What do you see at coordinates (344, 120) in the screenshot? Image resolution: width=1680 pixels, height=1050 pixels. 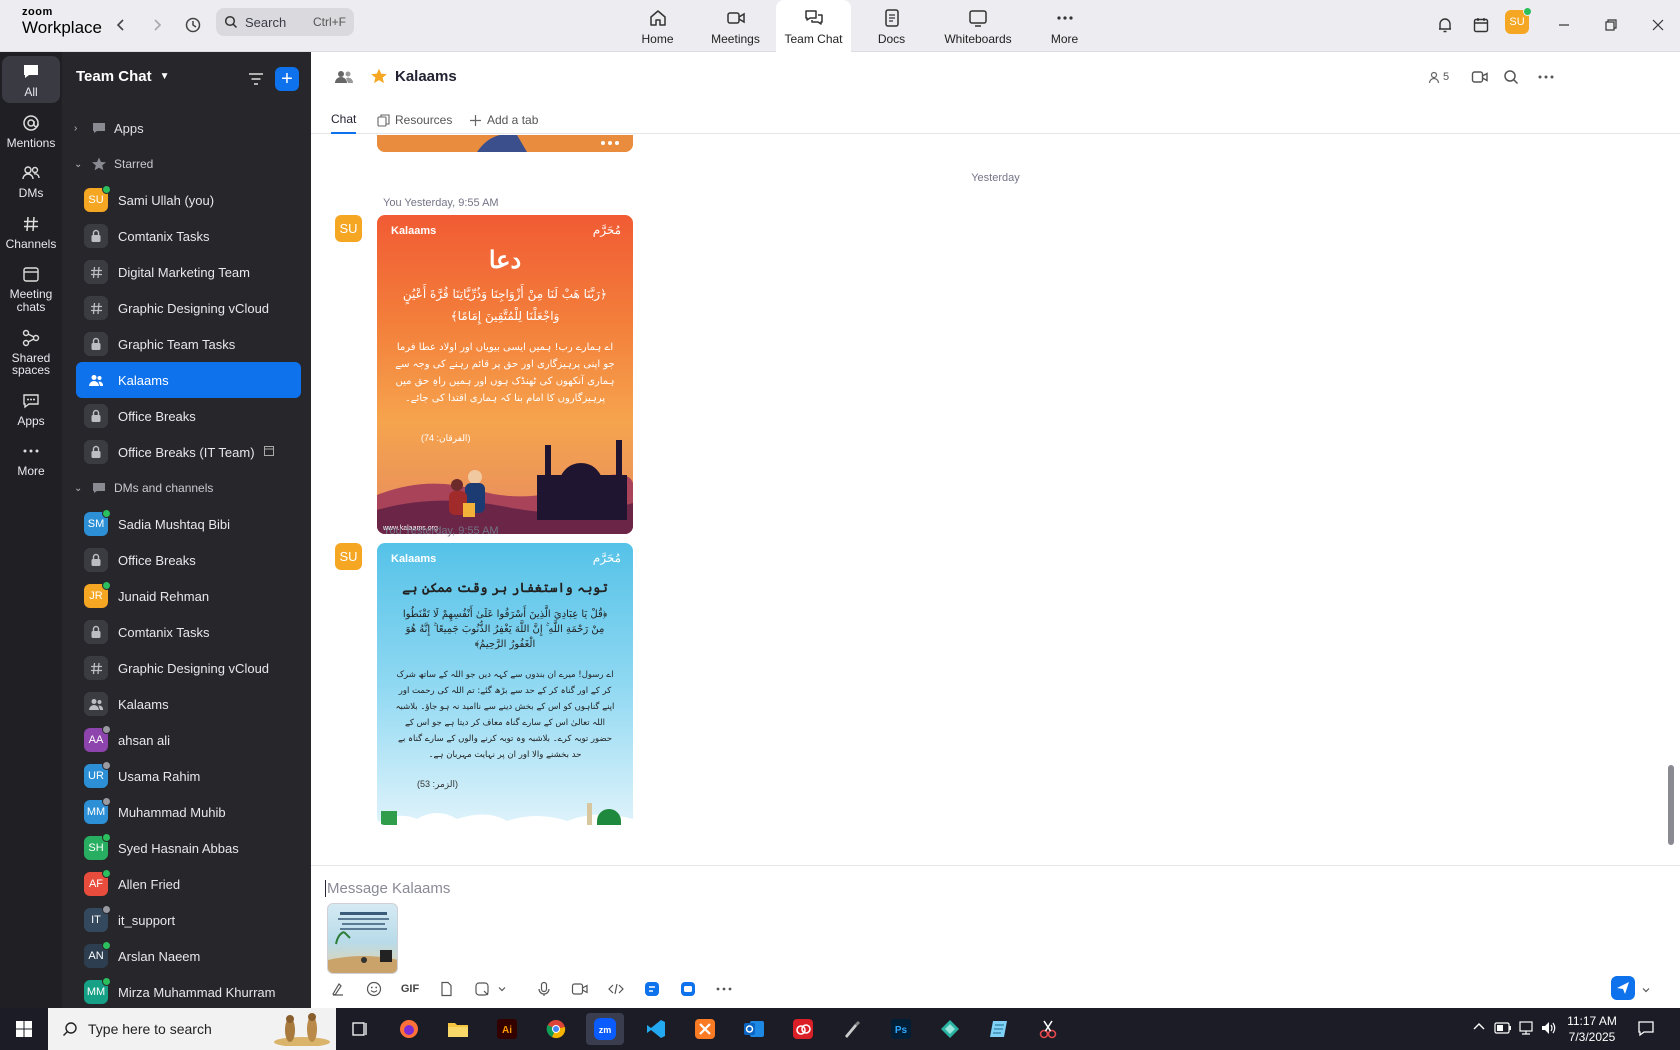 I see `tab-chat: Chat` at bounding box center [344, 120].